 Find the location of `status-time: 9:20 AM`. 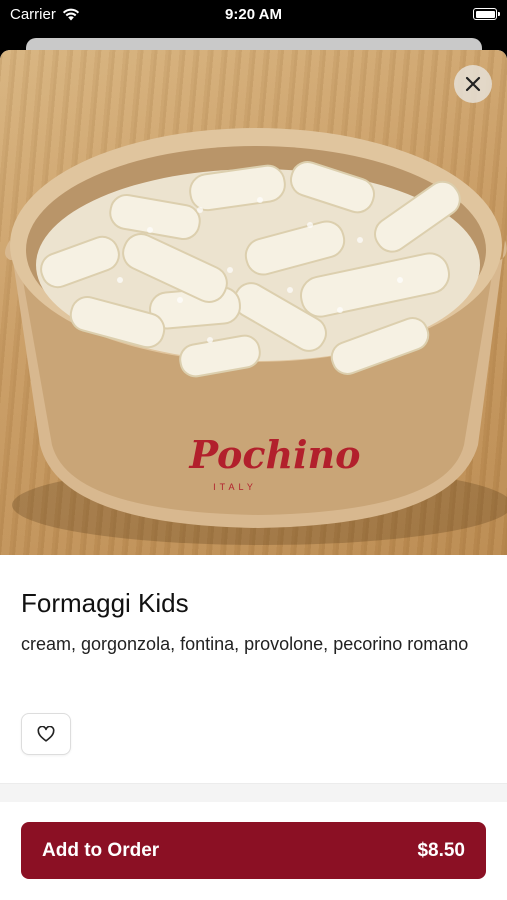

status-time: 9:20 AM is located at coordinates (253, 14).